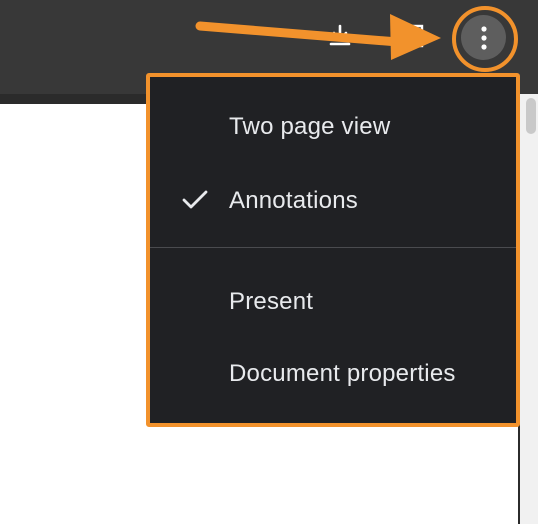 This screenshot has width=538, height=524. What do you see at coordinates (333, 302) in the screenshot?
I see `menu-item-present: Present` at bounding box center [333, 302].